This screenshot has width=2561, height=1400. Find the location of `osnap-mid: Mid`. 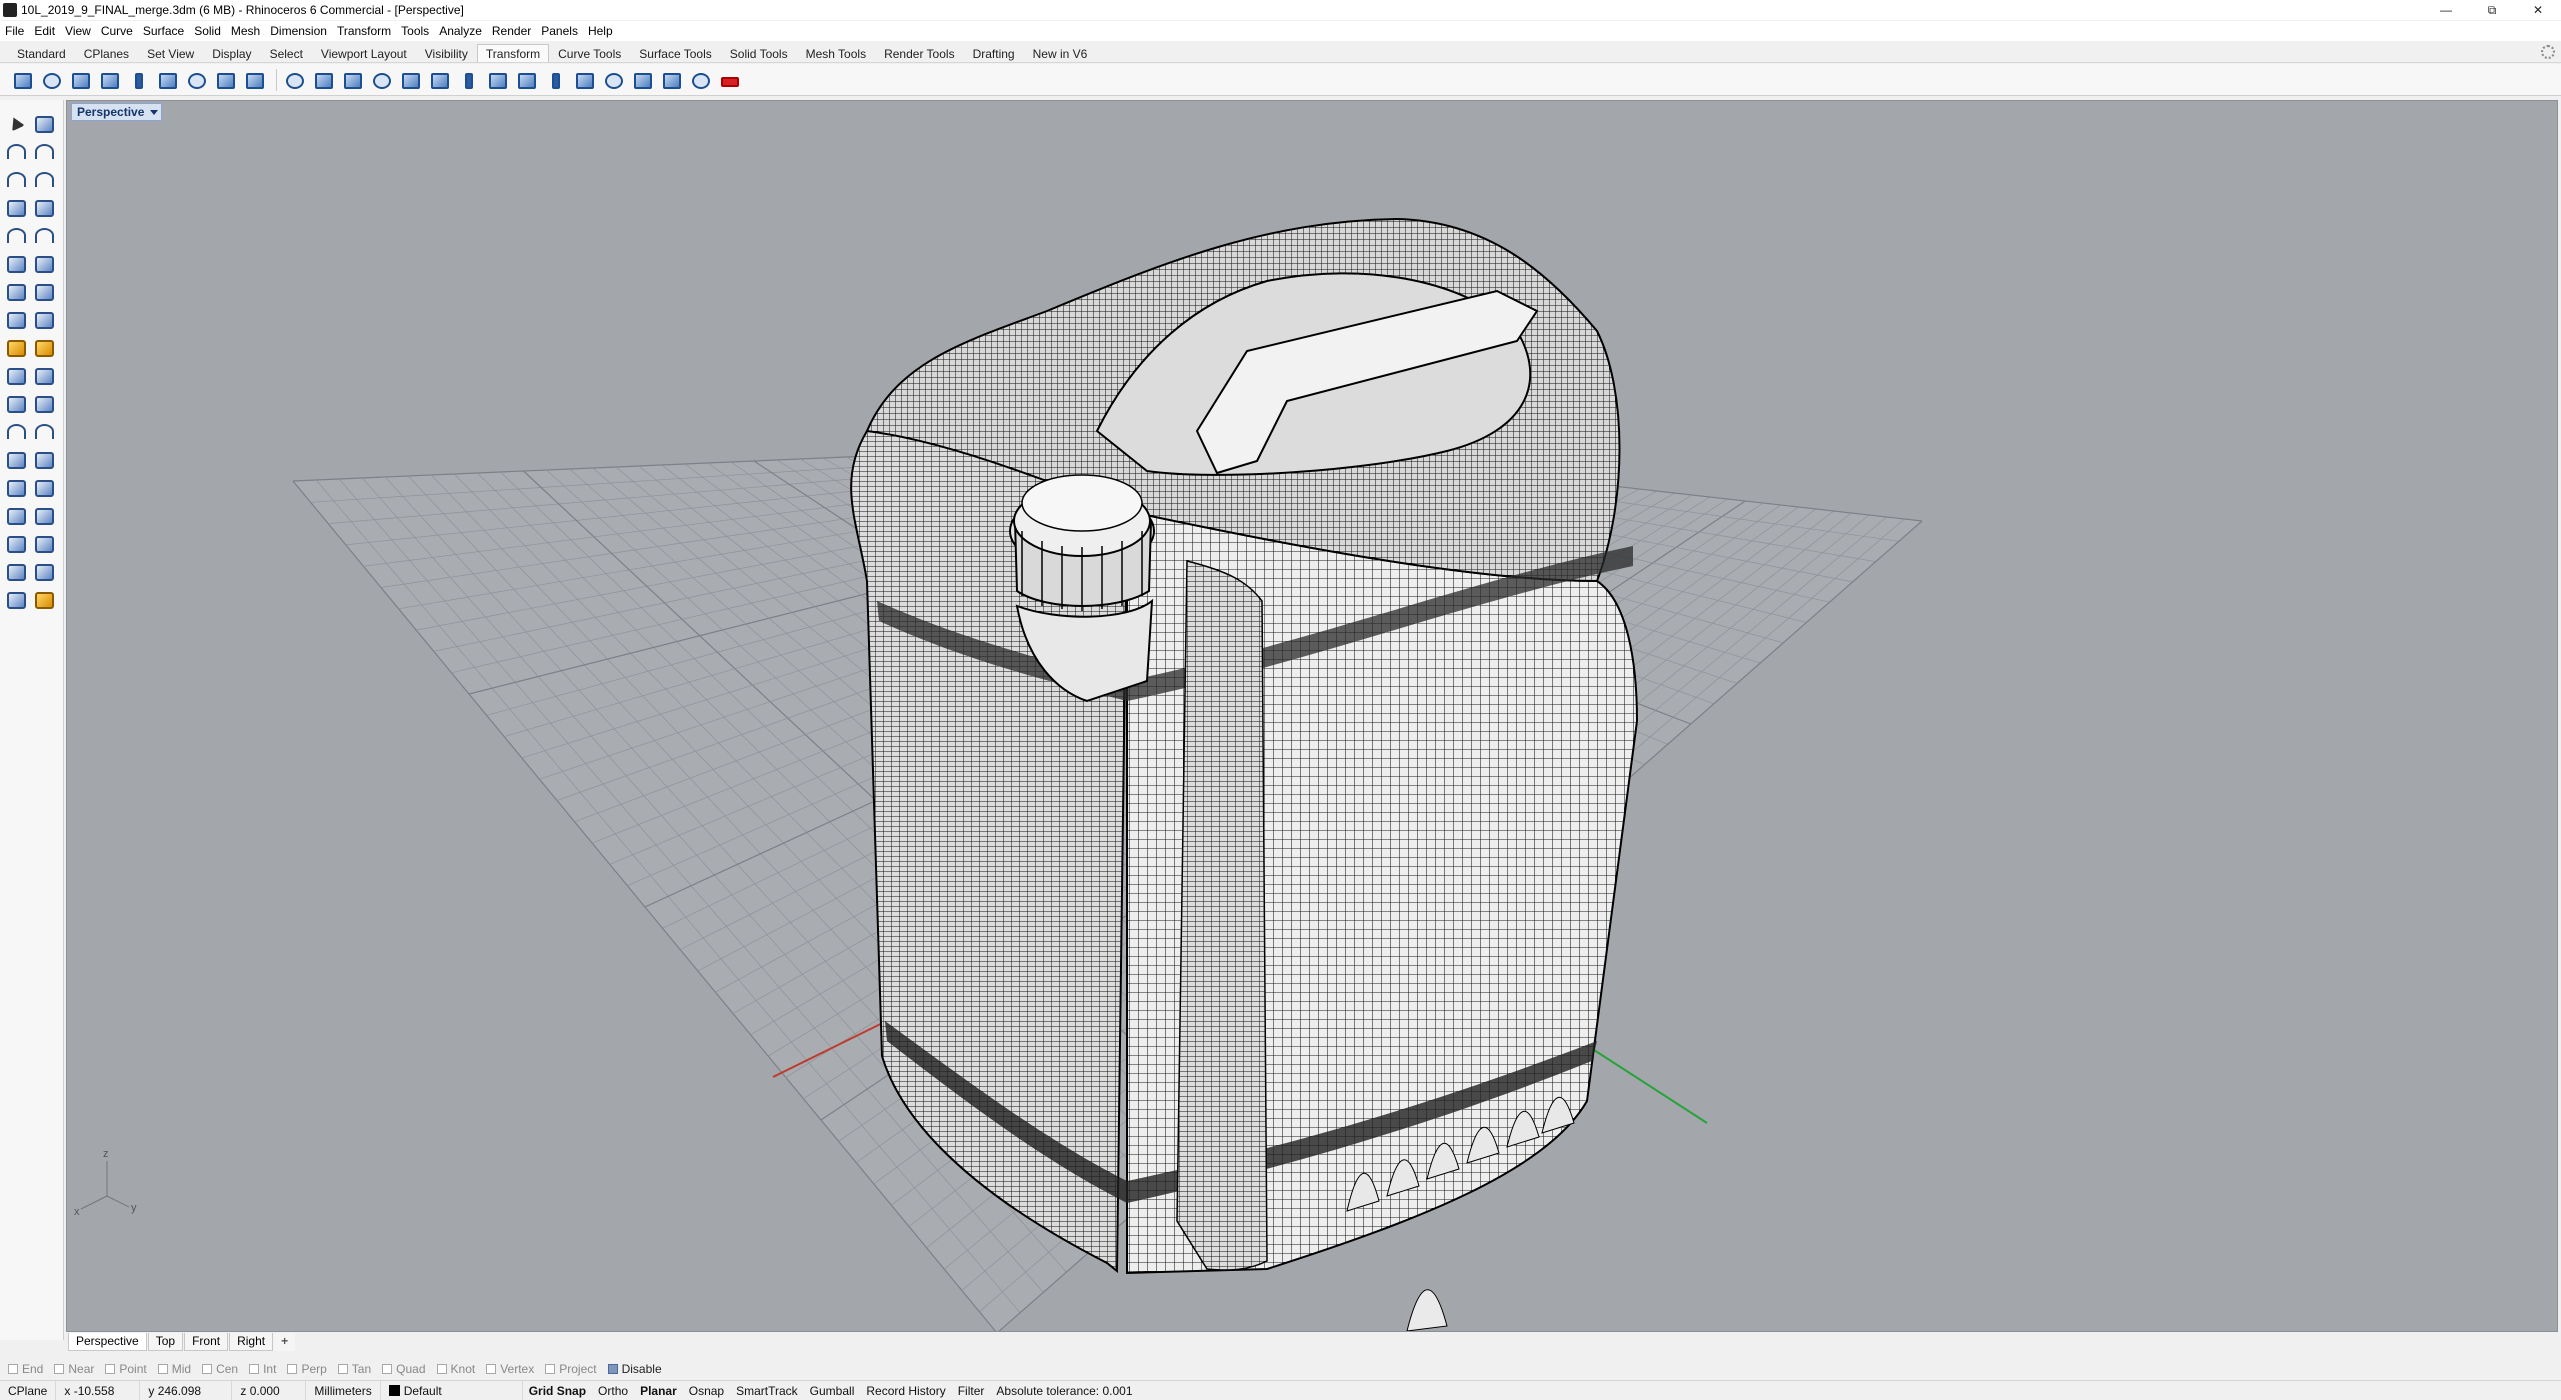

osnap-mid: Mid is located at coordinates (174, 1369).